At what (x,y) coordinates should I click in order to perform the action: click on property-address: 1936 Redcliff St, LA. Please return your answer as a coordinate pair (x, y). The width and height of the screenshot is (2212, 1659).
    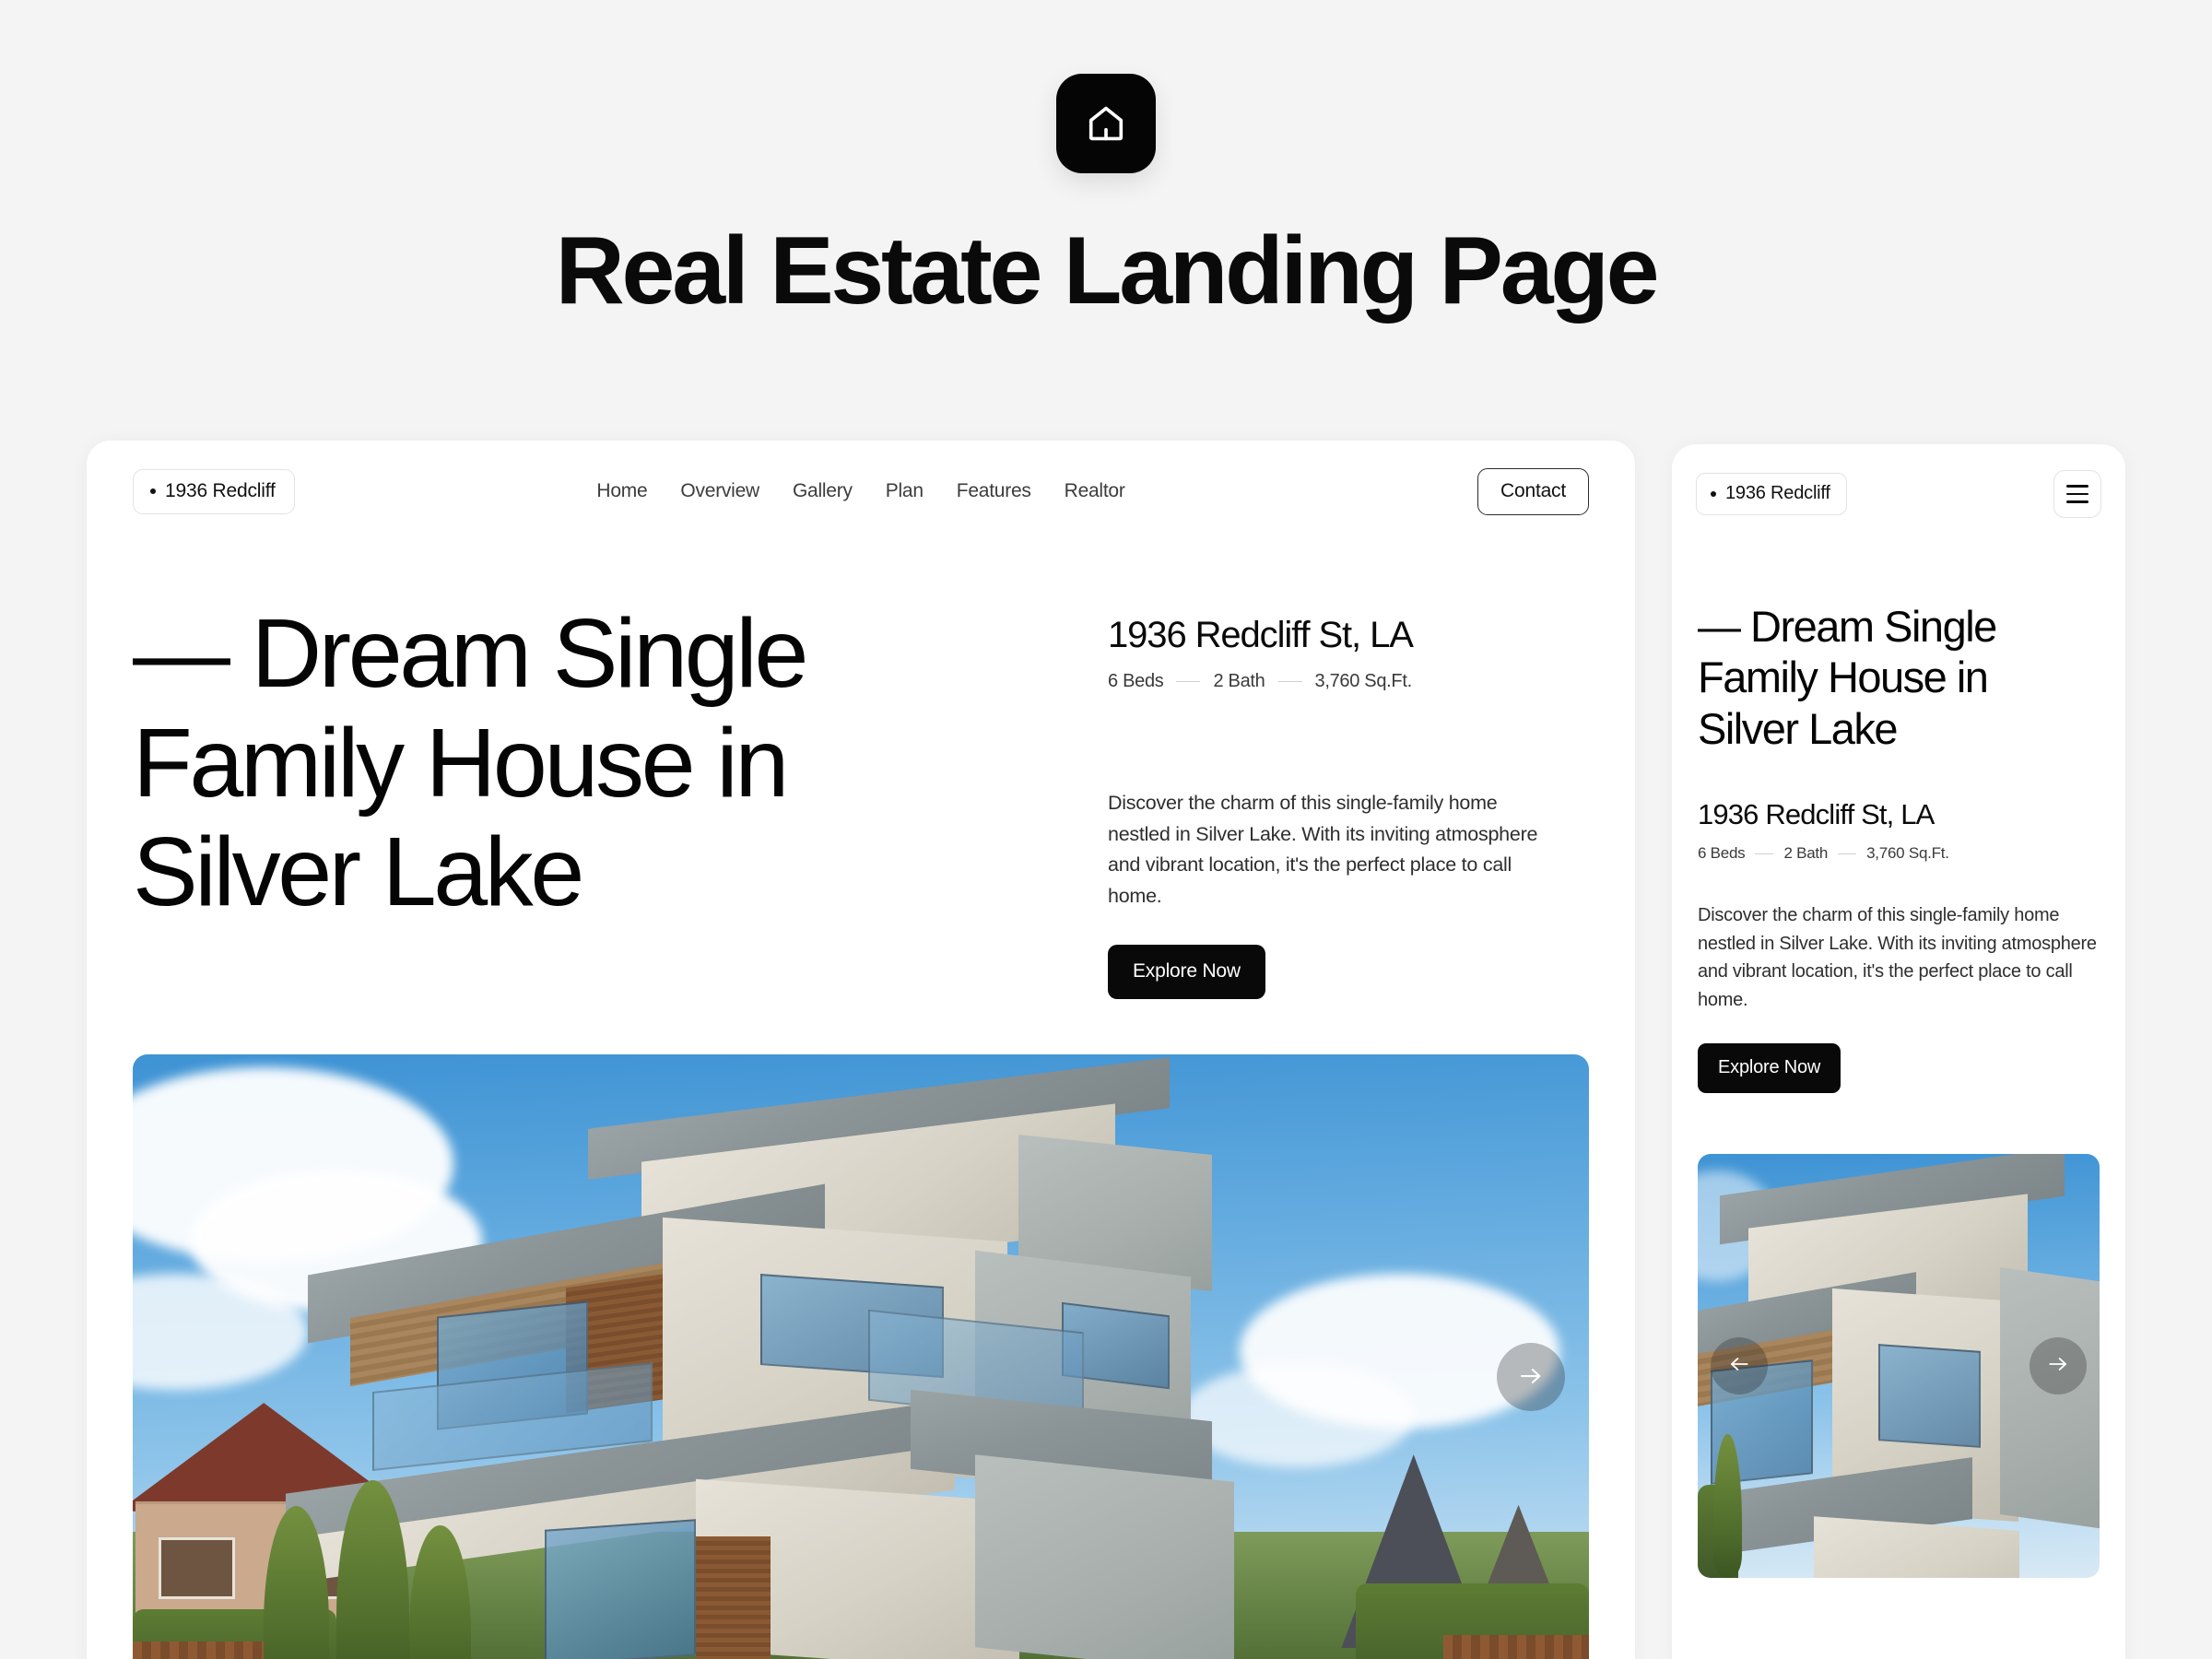
    Looking at the image, I should click on (1261, 635).